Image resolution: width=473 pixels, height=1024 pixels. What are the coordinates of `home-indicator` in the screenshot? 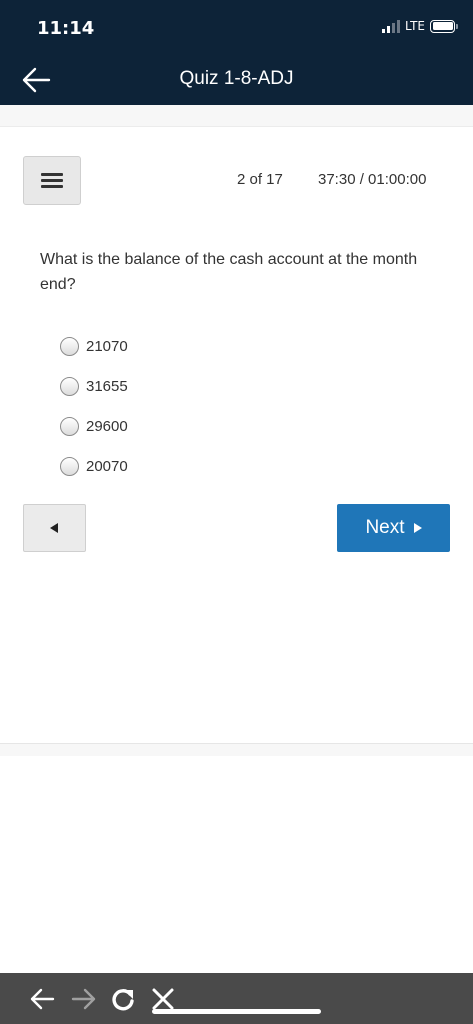 It's located at (236, 1011).